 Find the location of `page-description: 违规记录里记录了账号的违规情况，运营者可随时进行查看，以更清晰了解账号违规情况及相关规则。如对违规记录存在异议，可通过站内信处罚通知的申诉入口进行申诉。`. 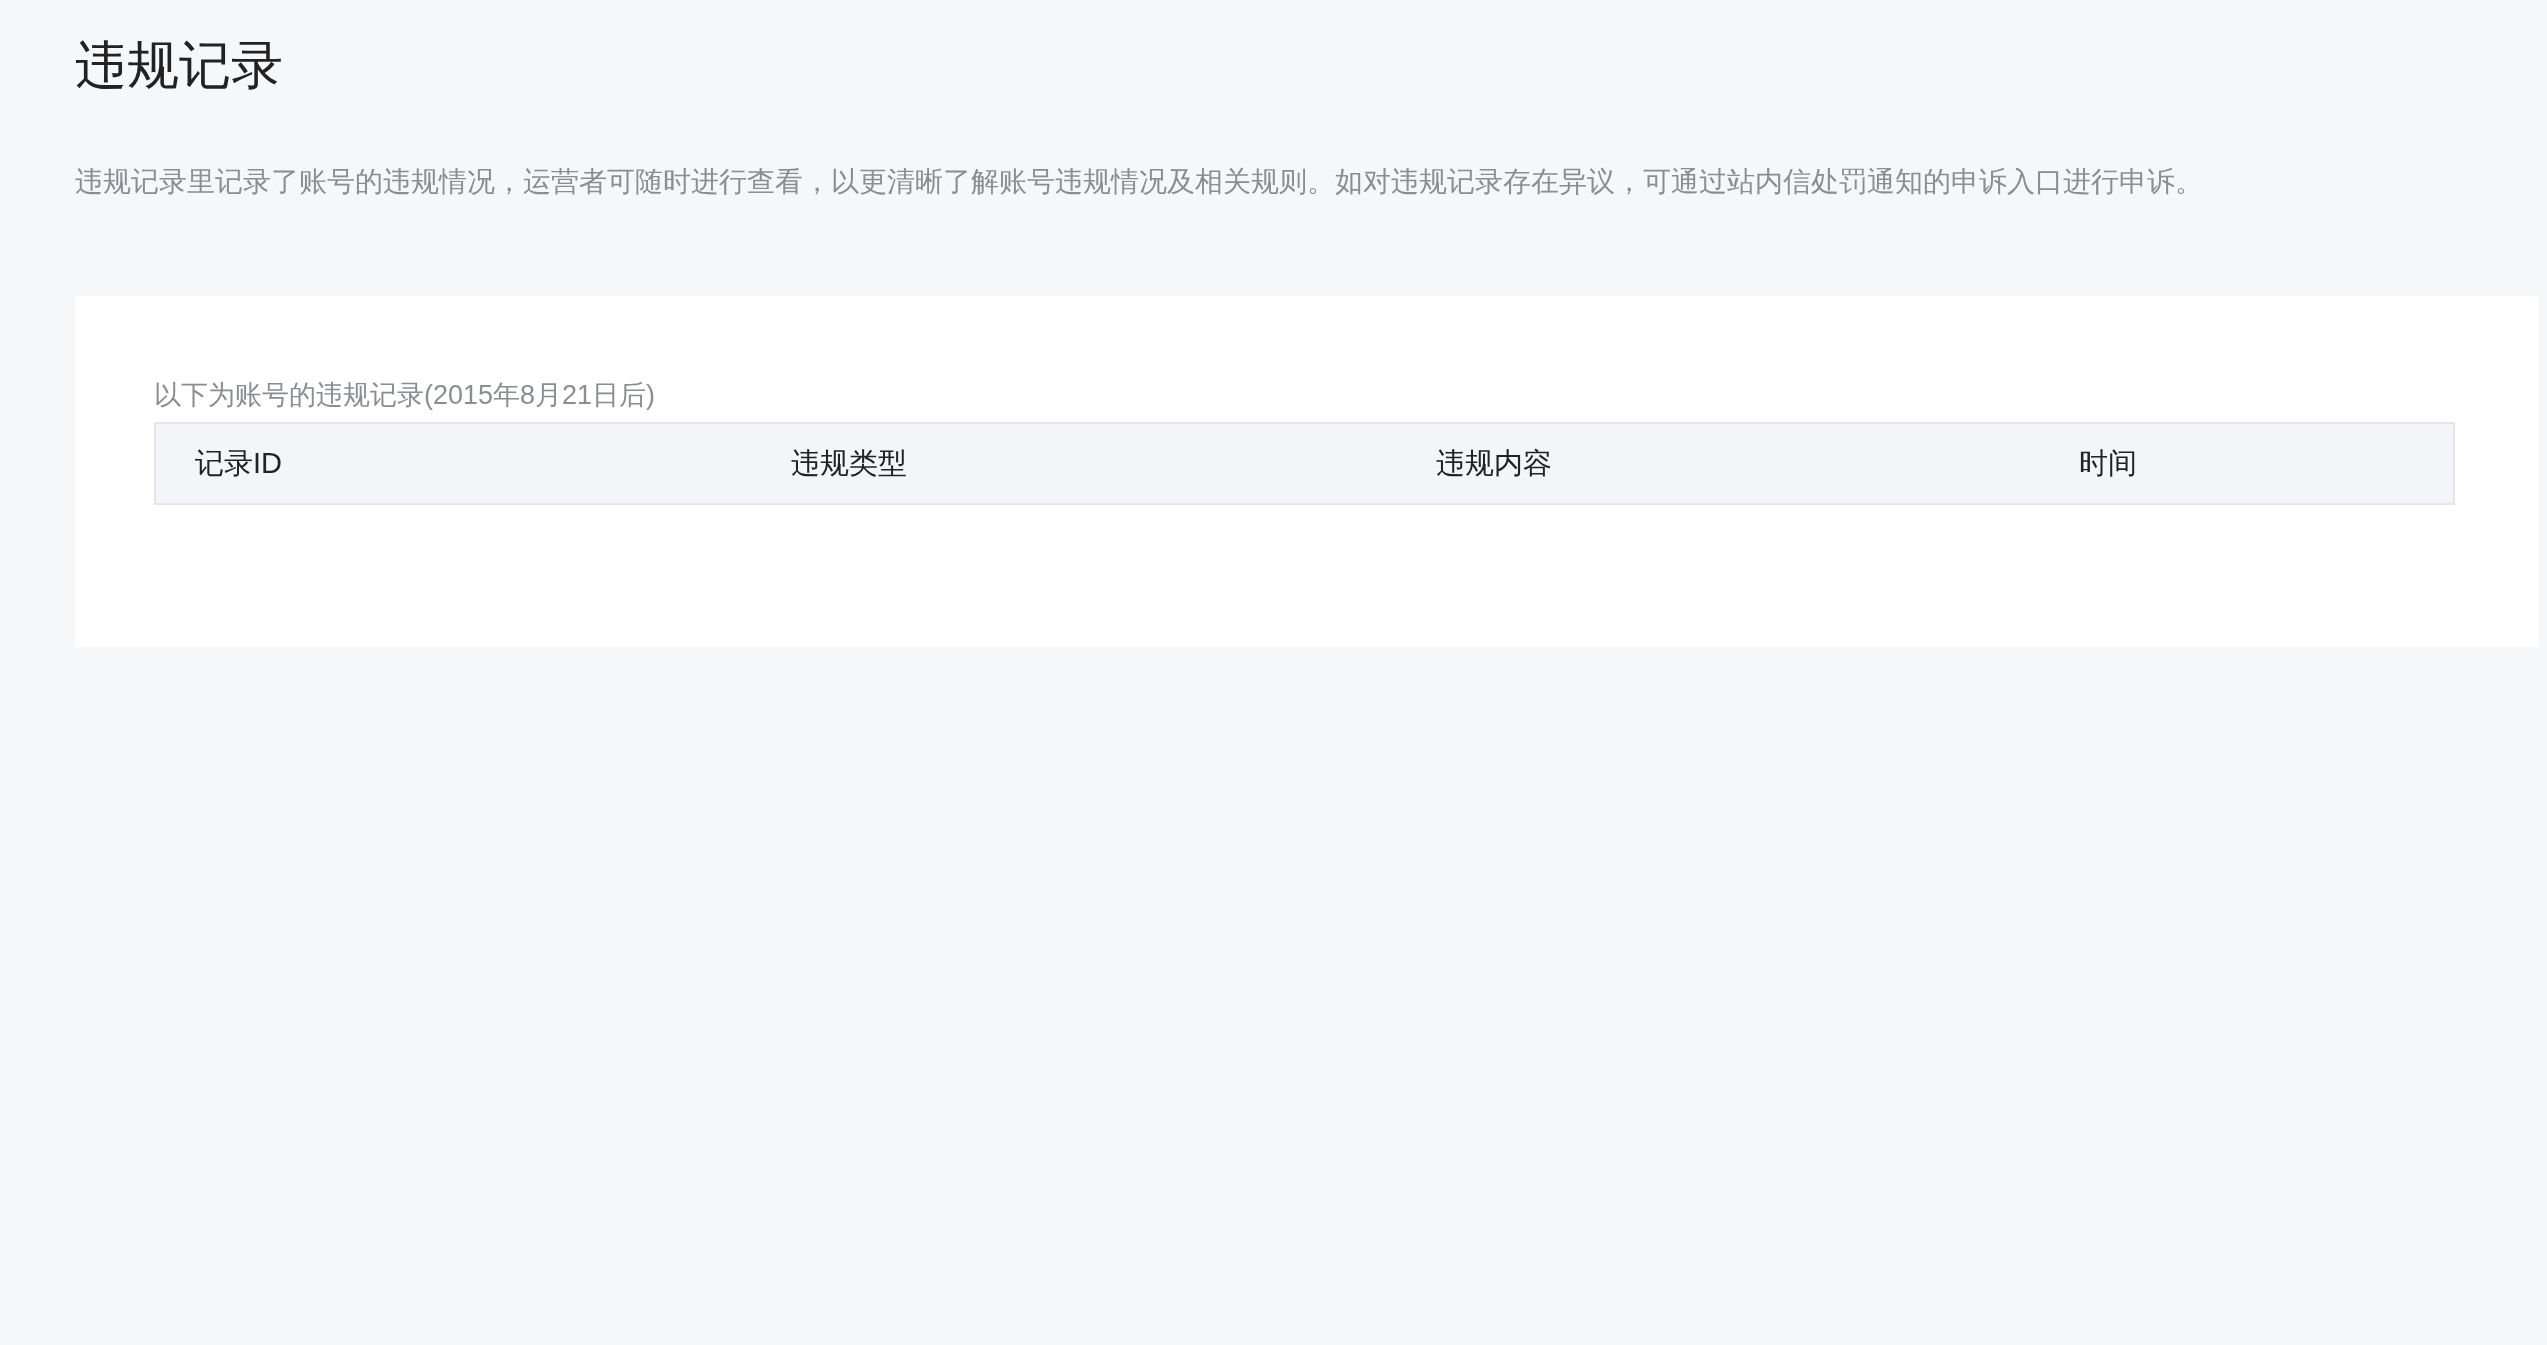

page-description: 违规记录里记录了账号的违规情况，运营者可随时进行查看，以更清晰了解账号违规情况及相关规则。如对违规记录存在异议，可通过站内信处罚通知的申诉入口进行申诉。 is located at coordinates (1139, 182).